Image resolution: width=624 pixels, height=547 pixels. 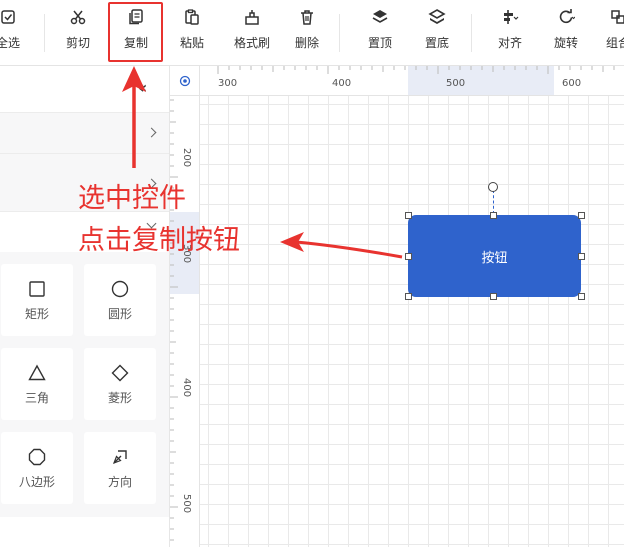 What do you see at coordinates (37, 373) in the screenshot?
I see `triangle-icon` at bounding box center [37, 373].